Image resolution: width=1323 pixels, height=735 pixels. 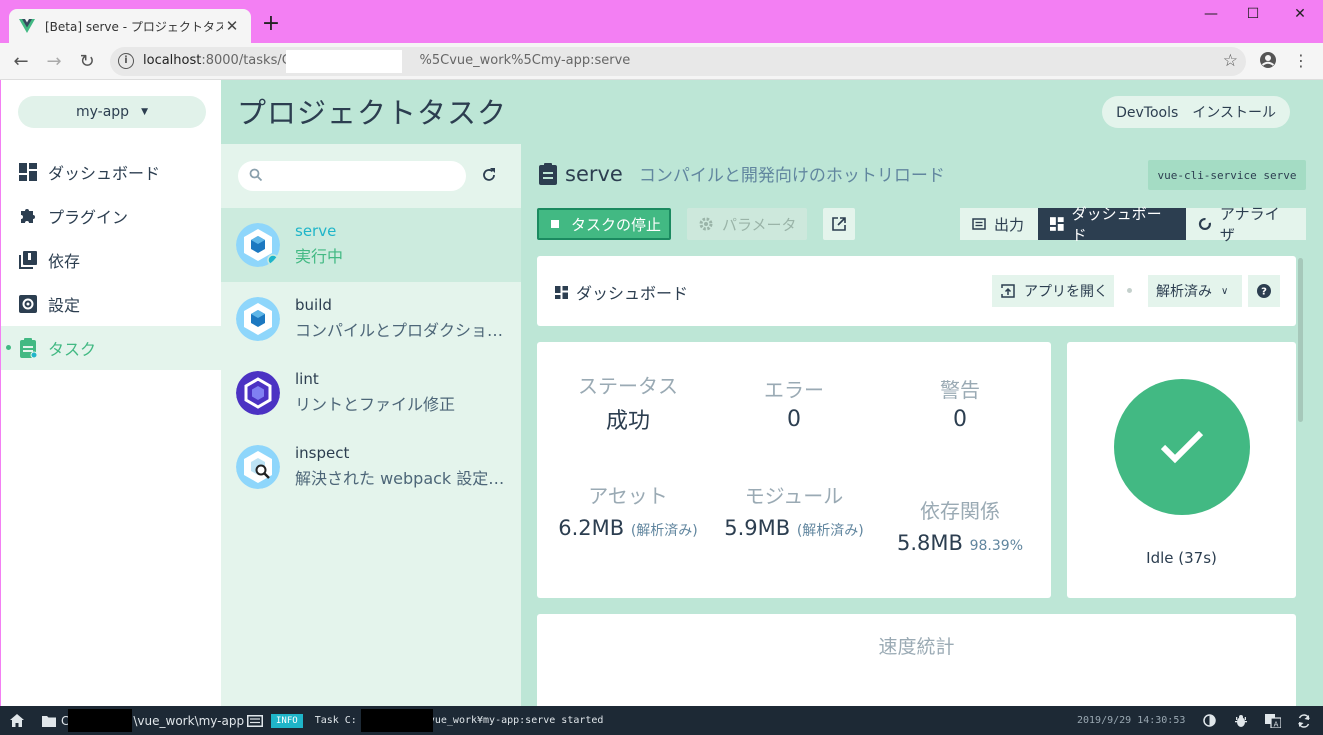 I want to click on menu-dots-icon: ⋮, so click(x=1301, y=60).